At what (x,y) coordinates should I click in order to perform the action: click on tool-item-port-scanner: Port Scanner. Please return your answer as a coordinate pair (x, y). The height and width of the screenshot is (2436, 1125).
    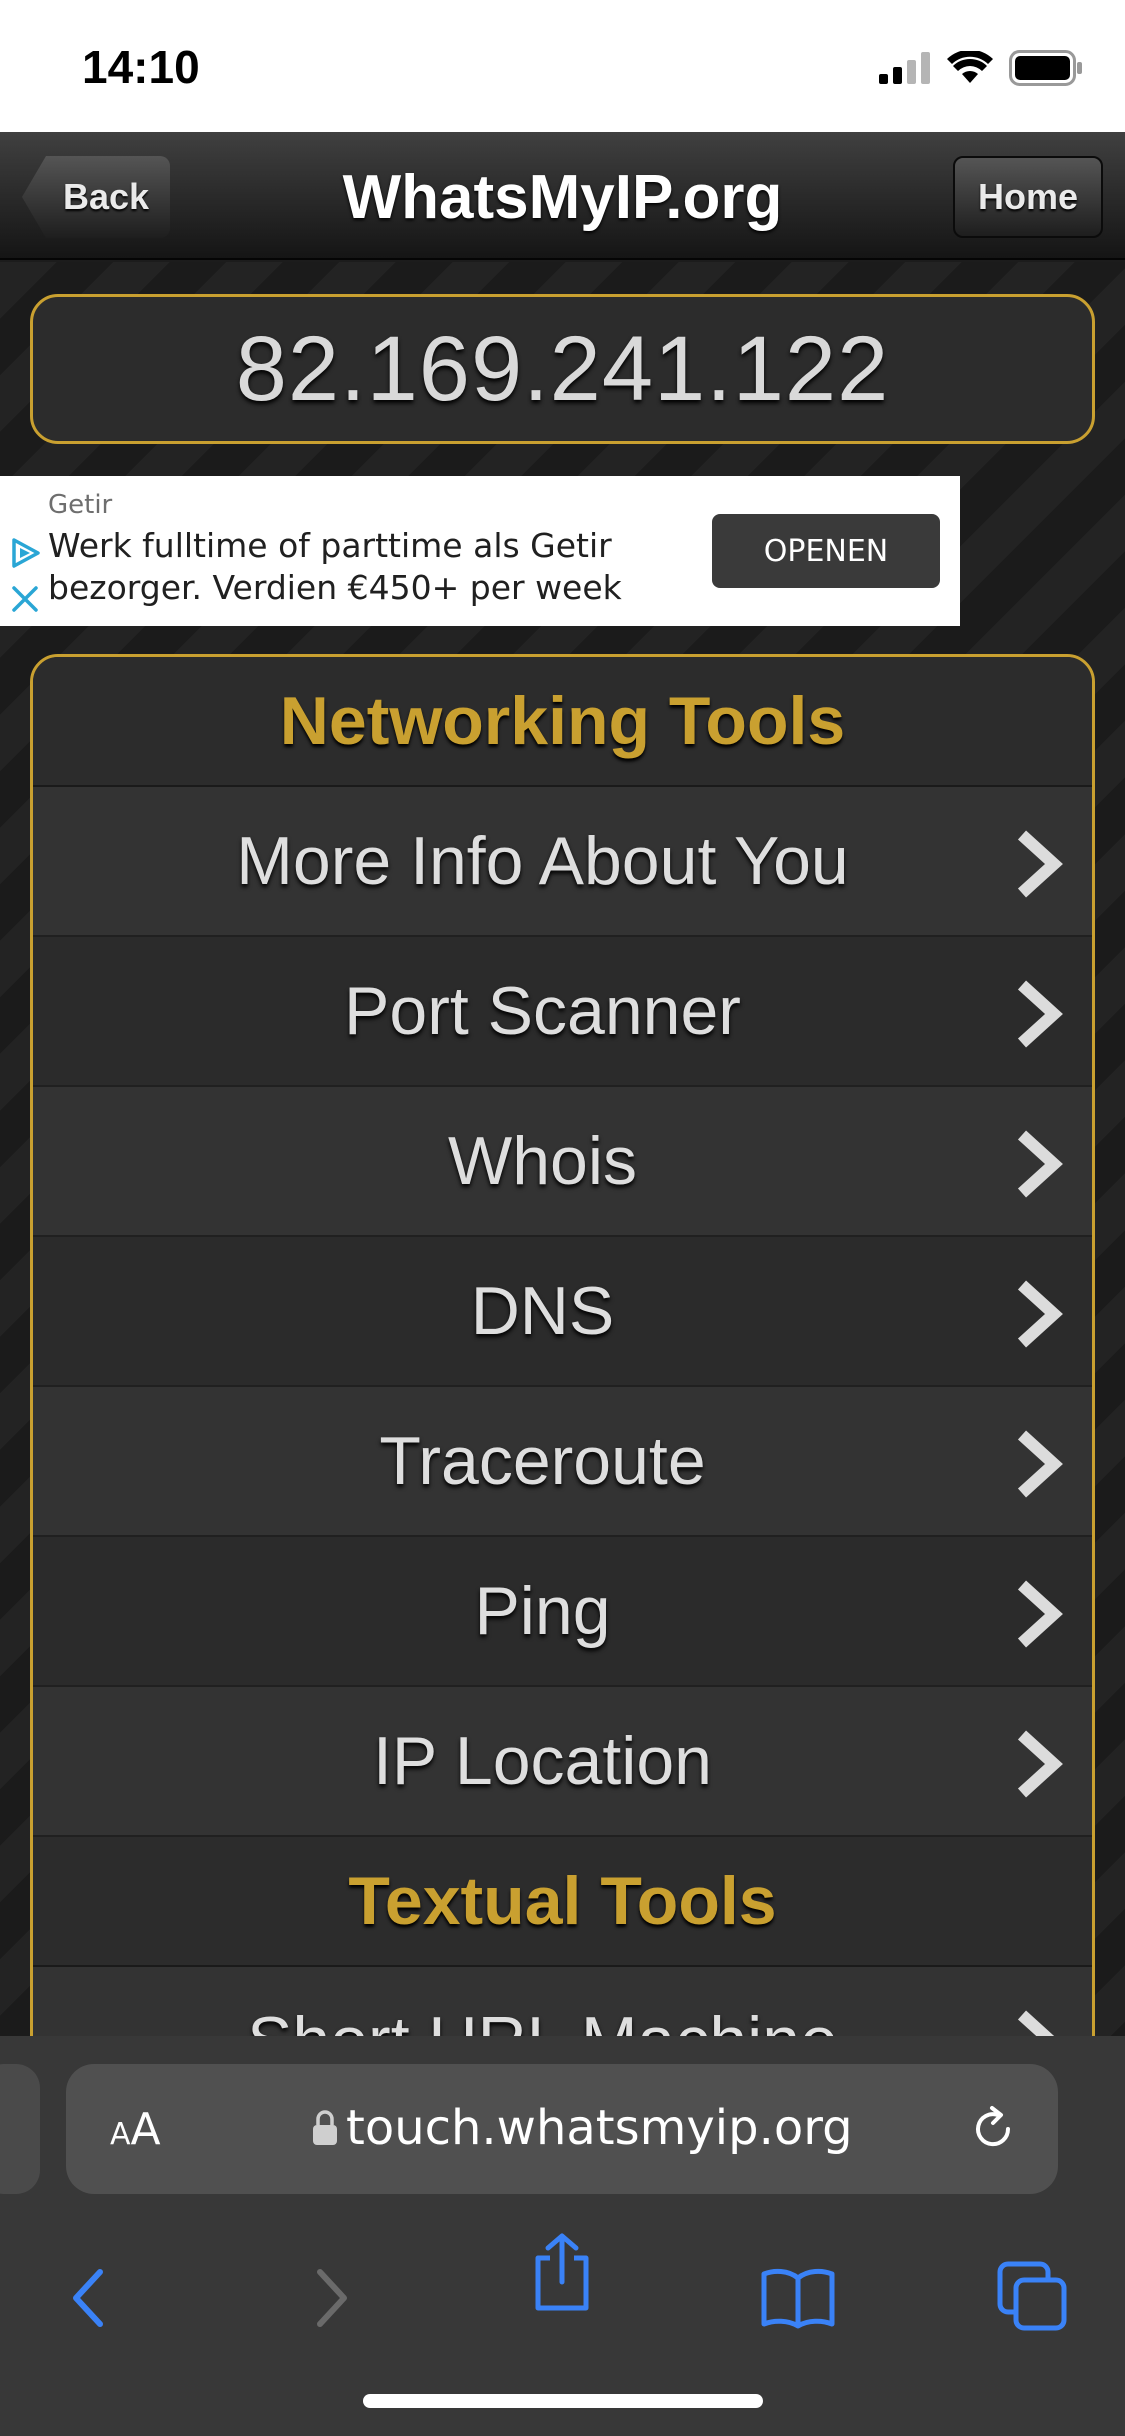
    Looking at the image, I should click on (562, 1012).